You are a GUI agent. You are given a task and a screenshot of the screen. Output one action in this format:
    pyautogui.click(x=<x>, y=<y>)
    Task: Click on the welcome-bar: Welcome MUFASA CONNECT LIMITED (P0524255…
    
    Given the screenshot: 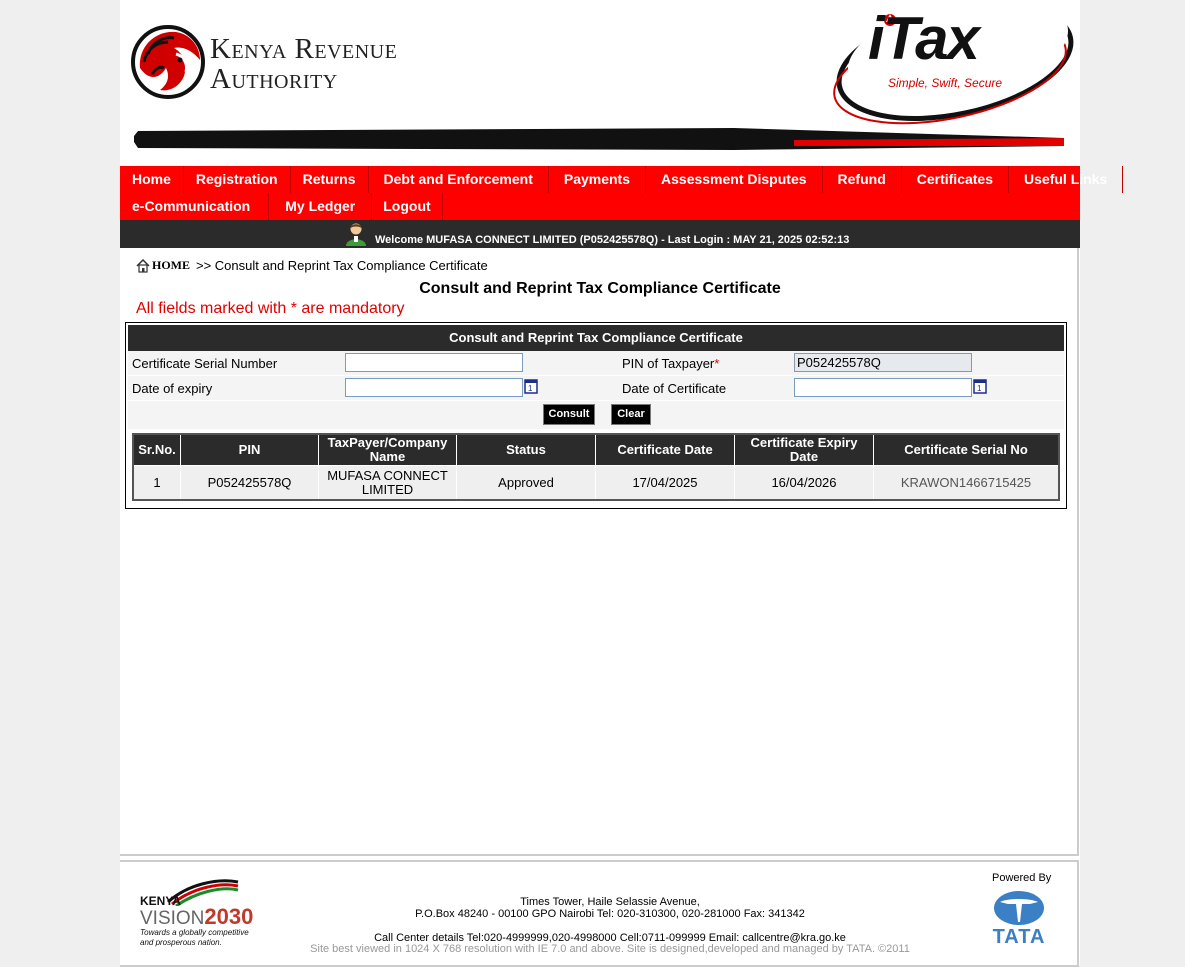 What is the action you would take?
    pyautogui.click(x=600, y=234)
    